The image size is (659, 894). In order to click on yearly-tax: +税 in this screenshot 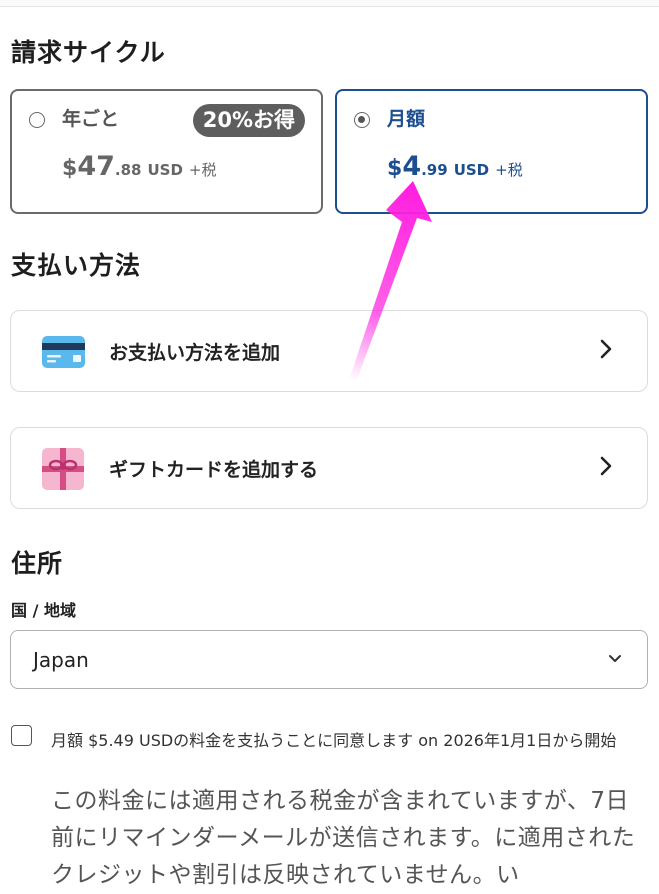, I will do `click(202, 170)`.